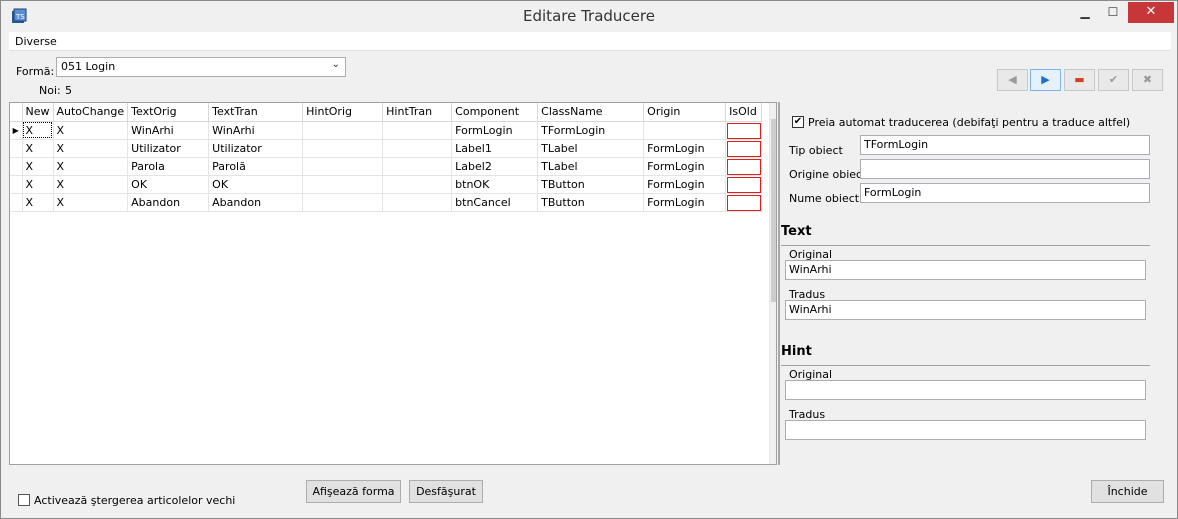 The height and width of the screenshot is (519, 1178). Describe the element at coordinates (1085, 12) in the screenshot. I see `minimize-icon: ▁` at that location.